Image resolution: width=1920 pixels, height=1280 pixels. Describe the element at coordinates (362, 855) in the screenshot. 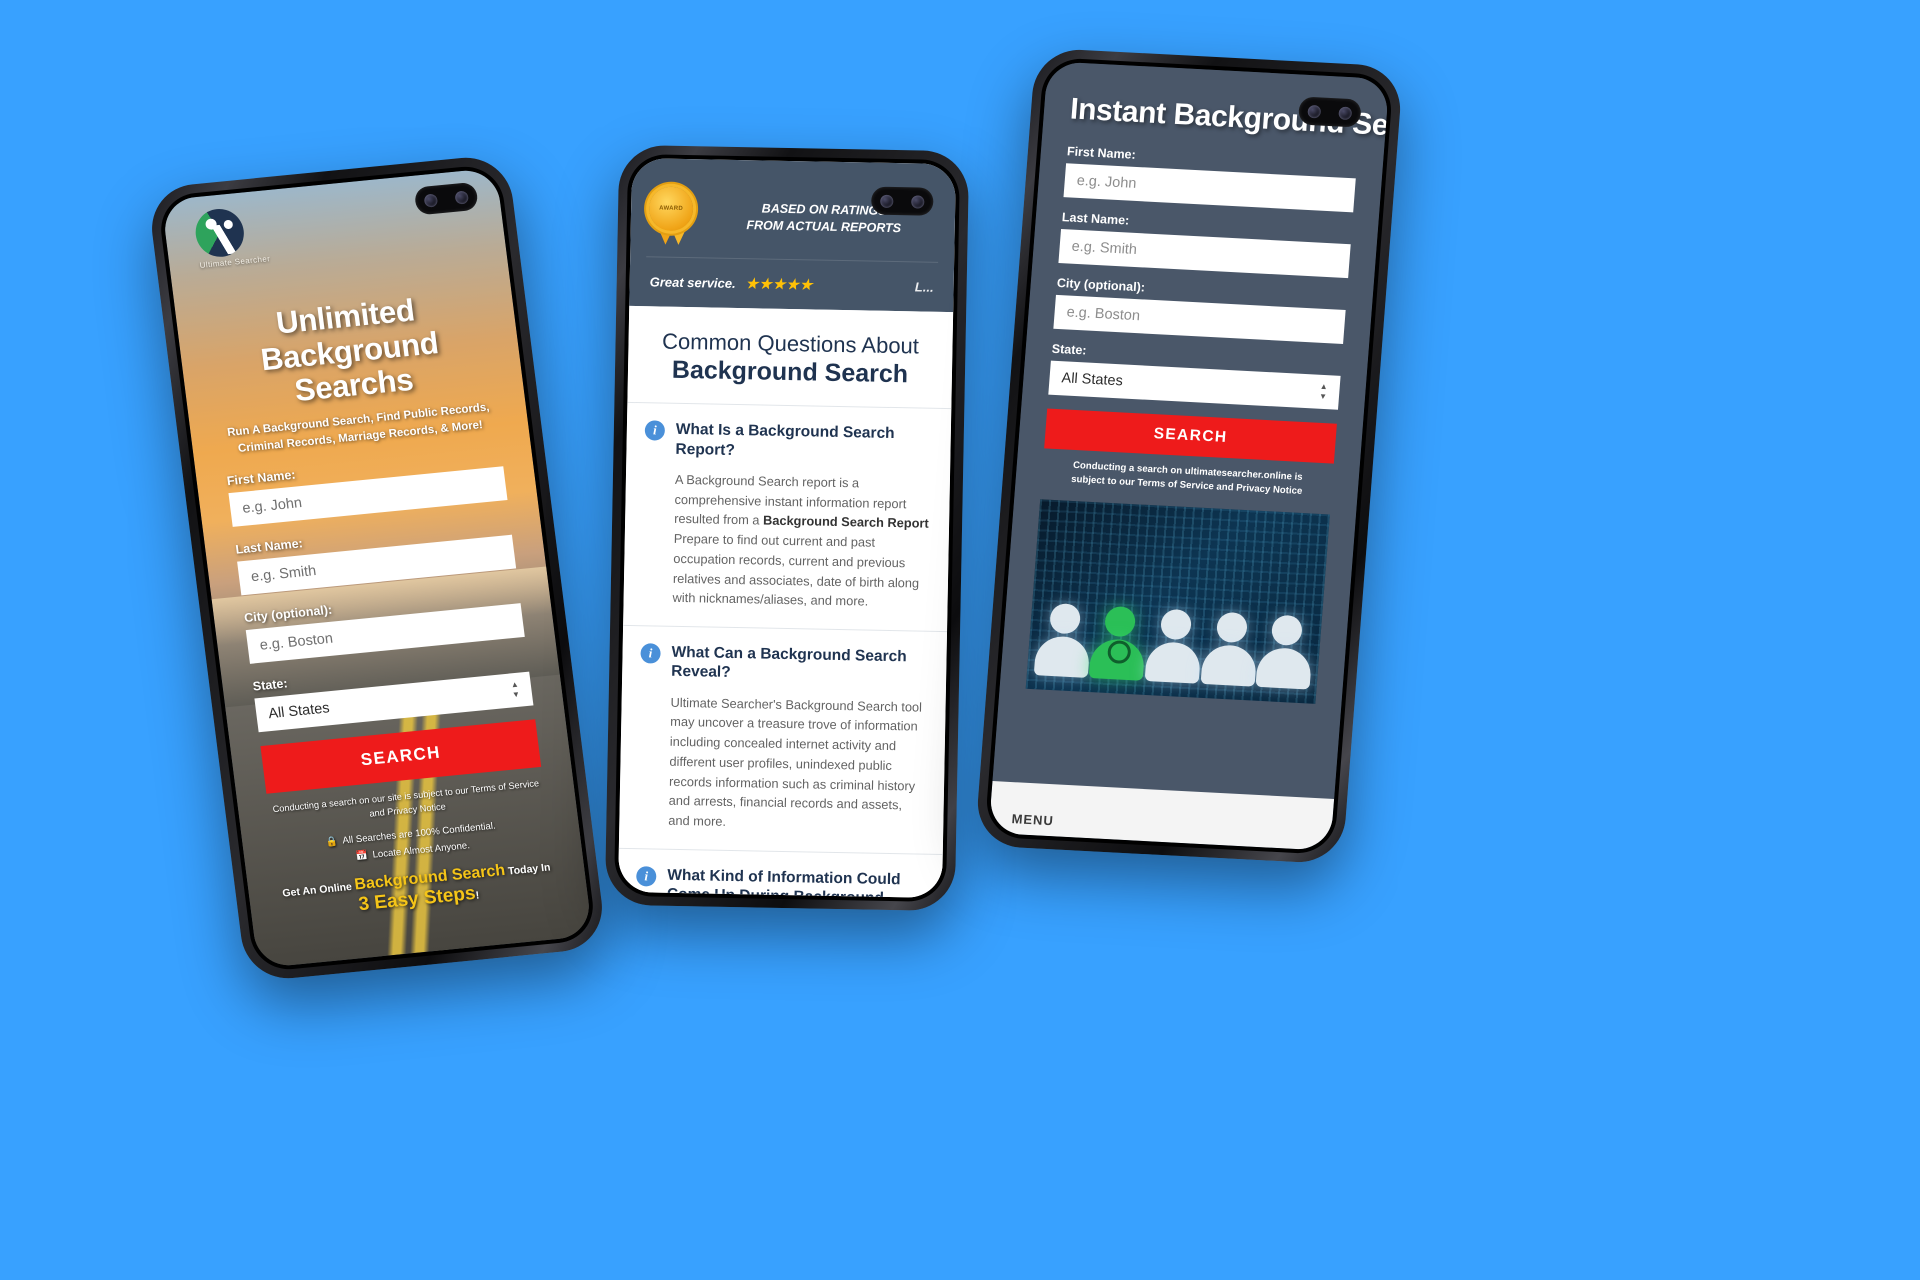

I see `calendar-icon: 📅` at that location.